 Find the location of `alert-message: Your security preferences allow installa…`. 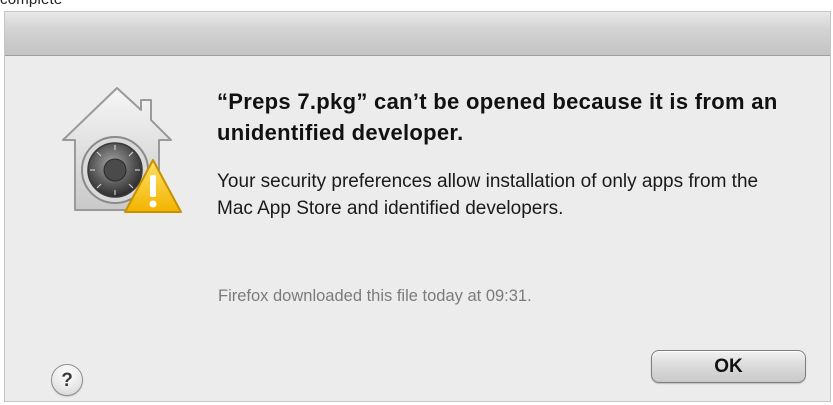

alert-message: Your security preferences allow installa… is located at coordinates (488, 195).